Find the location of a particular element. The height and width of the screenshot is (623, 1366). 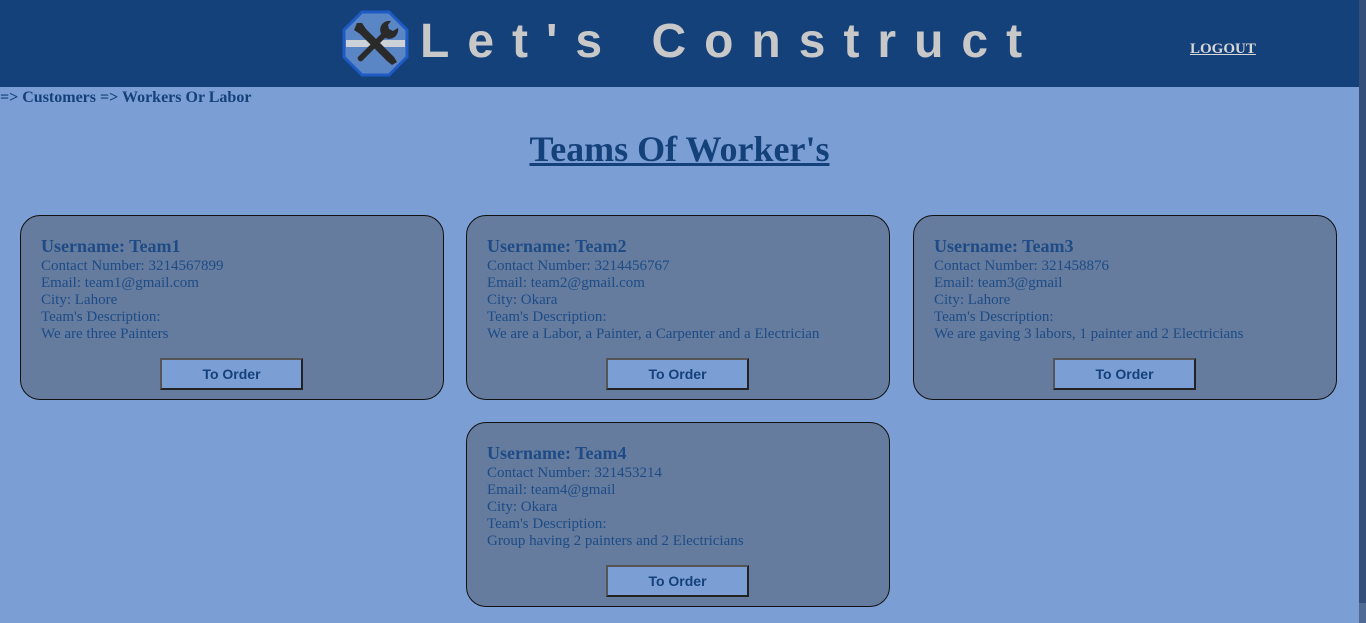

logout-link: LOGOUT is located at coordinates (1223, 49).